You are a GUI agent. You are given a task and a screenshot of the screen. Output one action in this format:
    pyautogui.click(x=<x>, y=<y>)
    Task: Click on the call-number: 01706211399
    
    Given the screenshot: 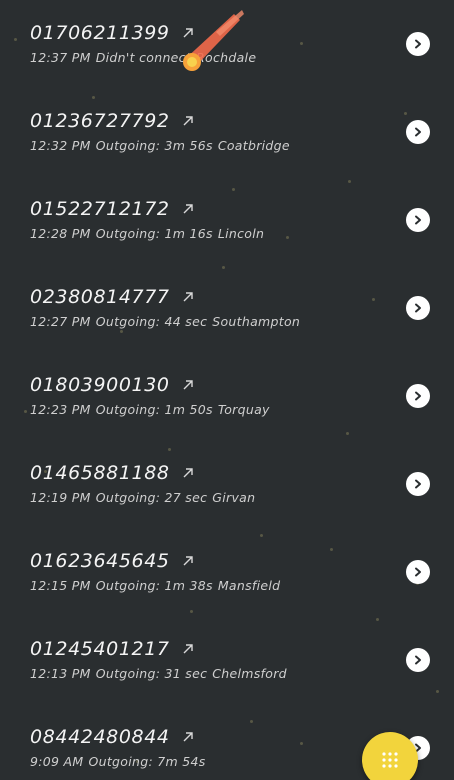 What is the action you would take?
    pyautogui.click(x=100, y=33)
    